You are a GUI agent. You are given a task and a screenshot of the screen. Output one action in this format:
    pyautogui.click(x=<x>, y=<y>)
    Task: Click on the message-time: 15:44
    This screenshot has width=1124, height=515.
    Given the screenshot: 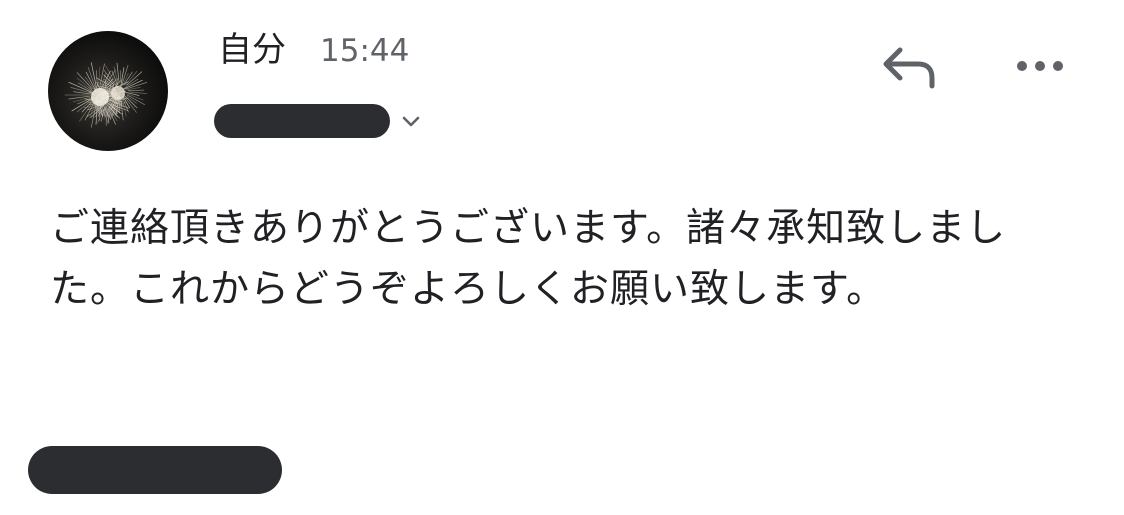 What is the action you would take?
    pyautogui.click(x=365, y=51)
    